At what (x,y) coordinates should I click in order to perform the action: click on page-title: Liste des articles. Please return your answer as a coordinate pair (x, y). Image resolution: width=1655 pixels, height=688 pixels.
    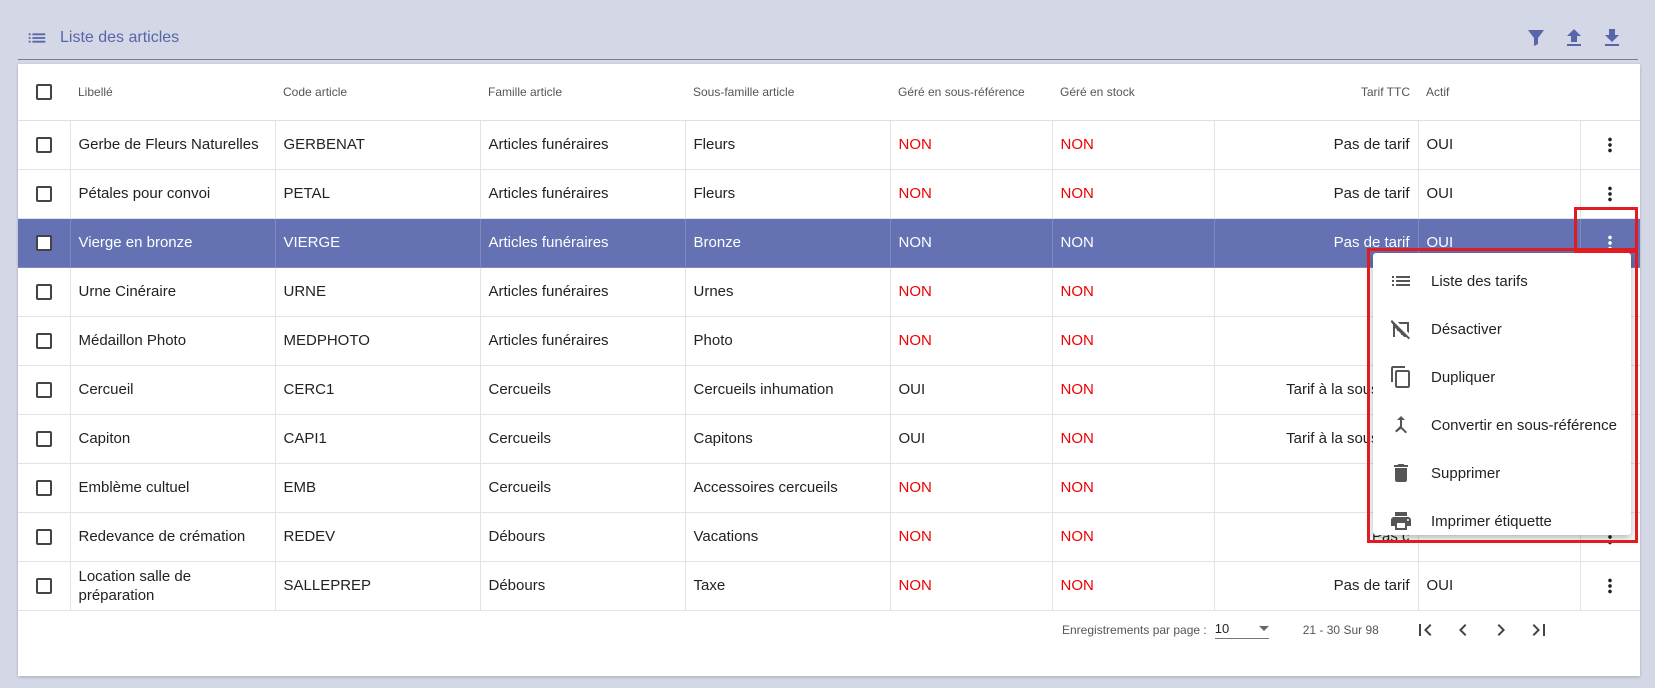
    Looking at the image, I should click on (120, 37).